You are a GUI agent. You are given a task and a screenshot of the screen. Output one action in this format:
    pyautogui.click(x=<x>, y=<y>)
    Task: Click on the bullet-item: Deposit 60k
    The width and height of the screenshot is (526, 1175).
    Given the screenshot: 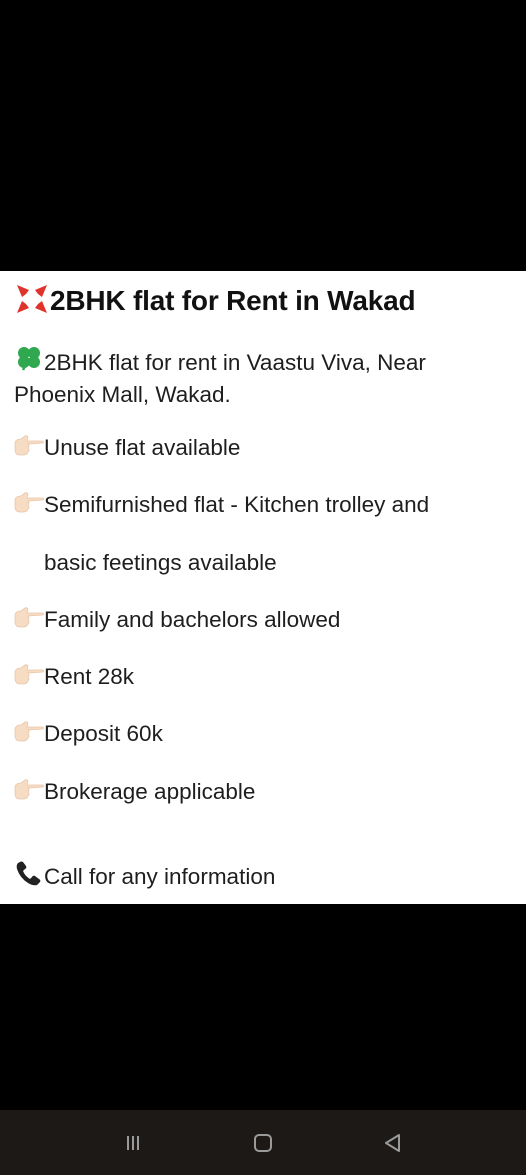 What is the action you would take?
    pyautogui.click(x=88, y=734)
    